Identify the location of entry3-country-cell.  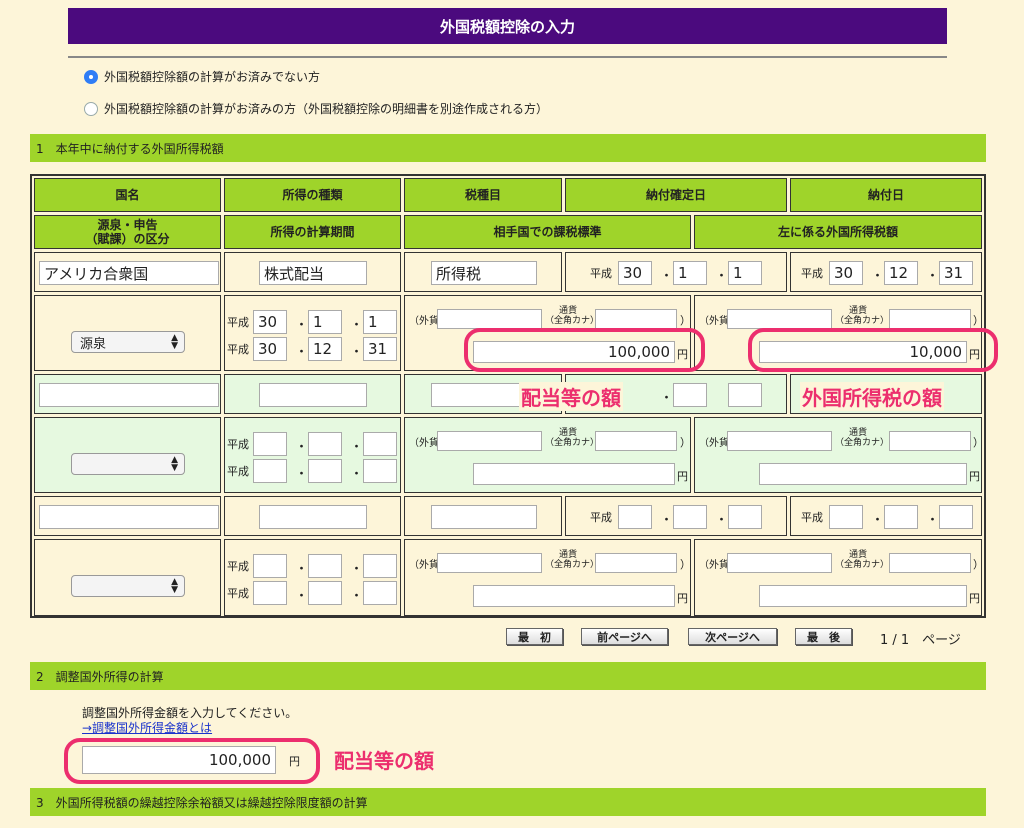
(127, 516).